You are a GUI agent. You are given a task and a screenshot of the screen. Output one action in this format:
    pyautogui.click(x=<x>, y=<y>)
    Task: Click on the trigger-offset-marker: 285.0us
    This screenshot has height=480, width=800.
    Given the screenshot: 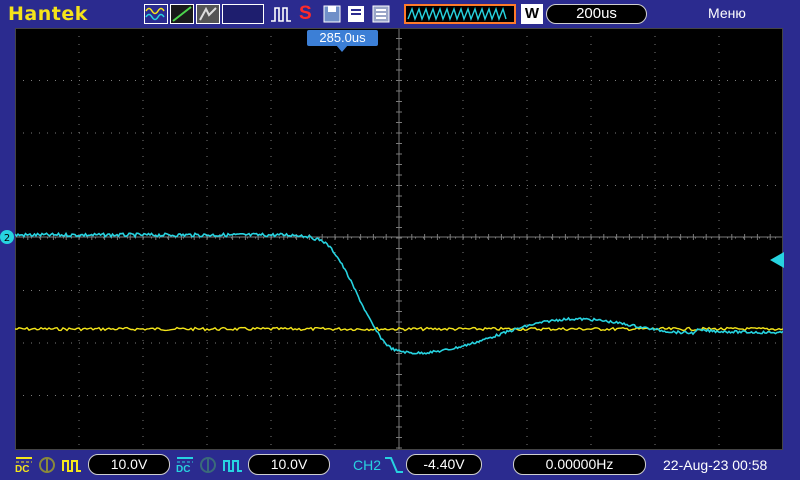 What is the action you would take?
    pyautogui.click(x=342, y=38)
    